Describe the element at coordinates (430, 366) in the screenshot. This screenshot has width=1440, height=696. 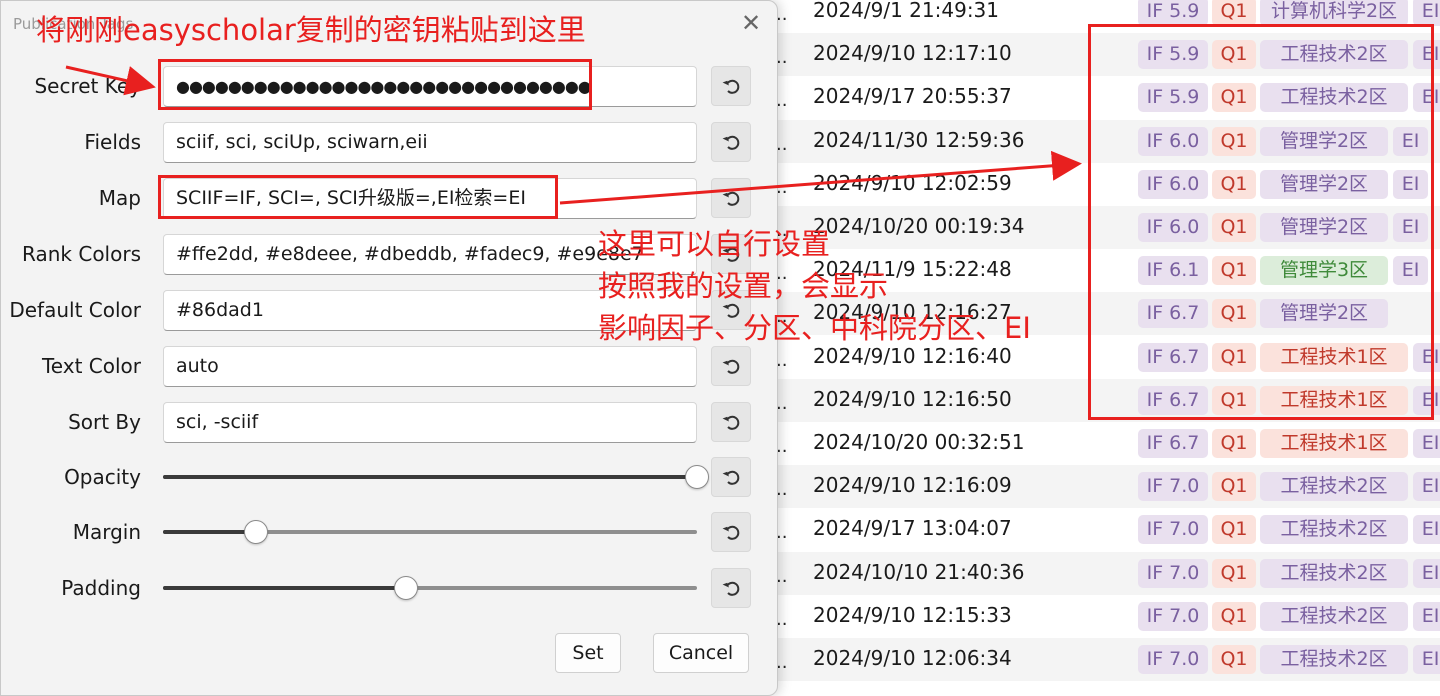
I see `field-input: auto` at that location.